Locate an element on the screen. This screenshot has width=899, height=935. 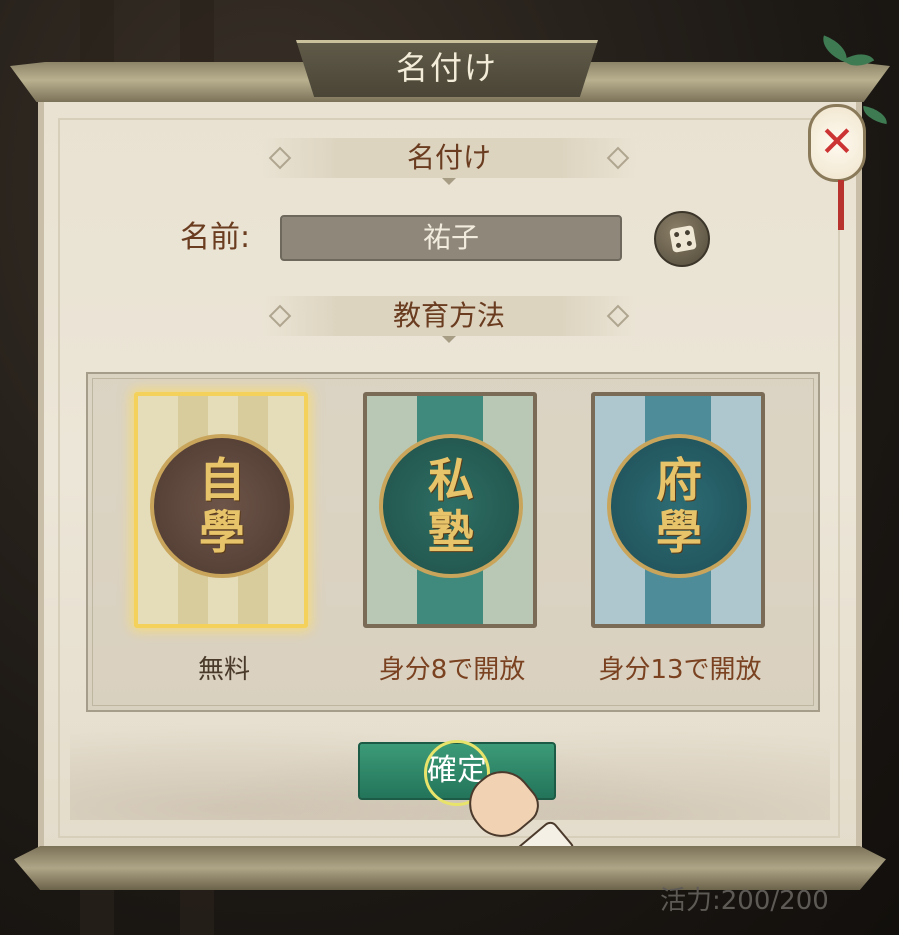
card-caption-self-study: 無料 is located at coordinates (223, 670).